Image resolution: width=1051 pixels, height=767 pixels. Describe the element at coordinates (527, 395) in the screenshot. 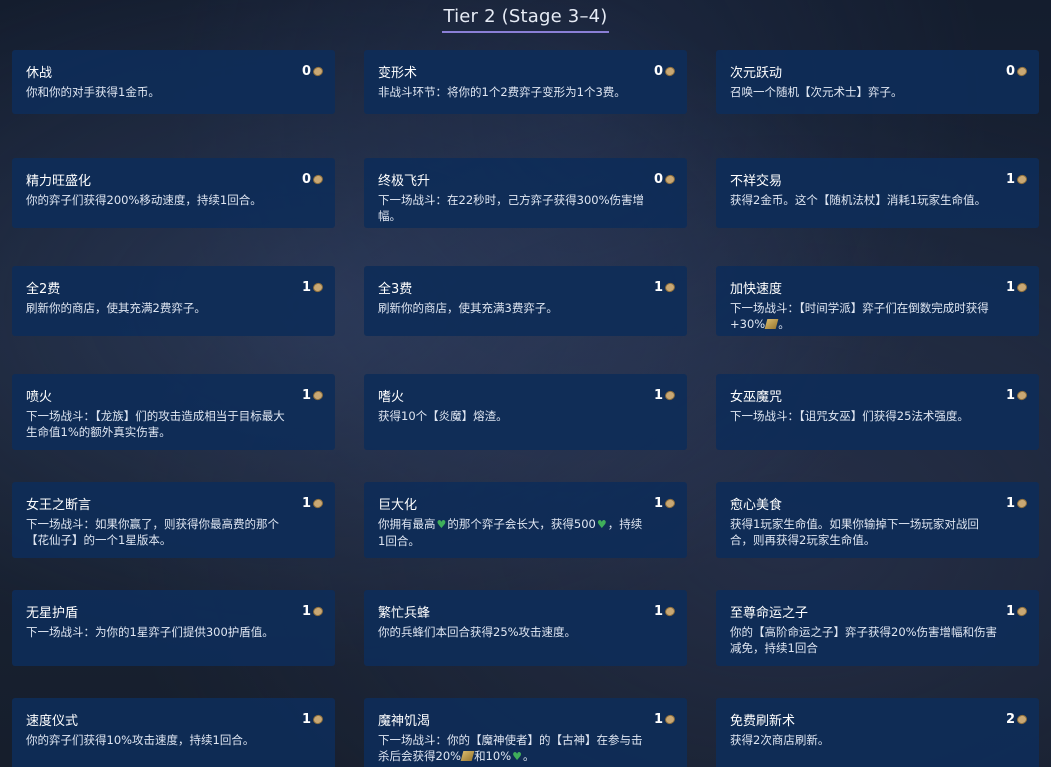

I see `card-header: 嗜火 1` at that location.